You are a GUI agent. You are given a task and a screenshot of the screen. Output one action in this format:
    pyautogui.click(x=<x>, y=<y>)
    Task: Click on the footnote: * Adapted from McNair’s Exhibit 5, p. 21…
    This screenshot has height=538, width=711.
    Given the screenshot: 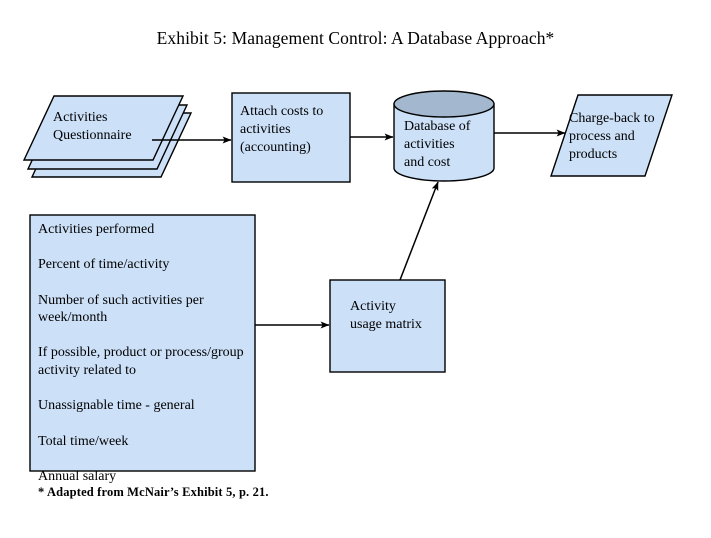 What is the action you would take?
    pyautogui.click(x=153, y=492)
    